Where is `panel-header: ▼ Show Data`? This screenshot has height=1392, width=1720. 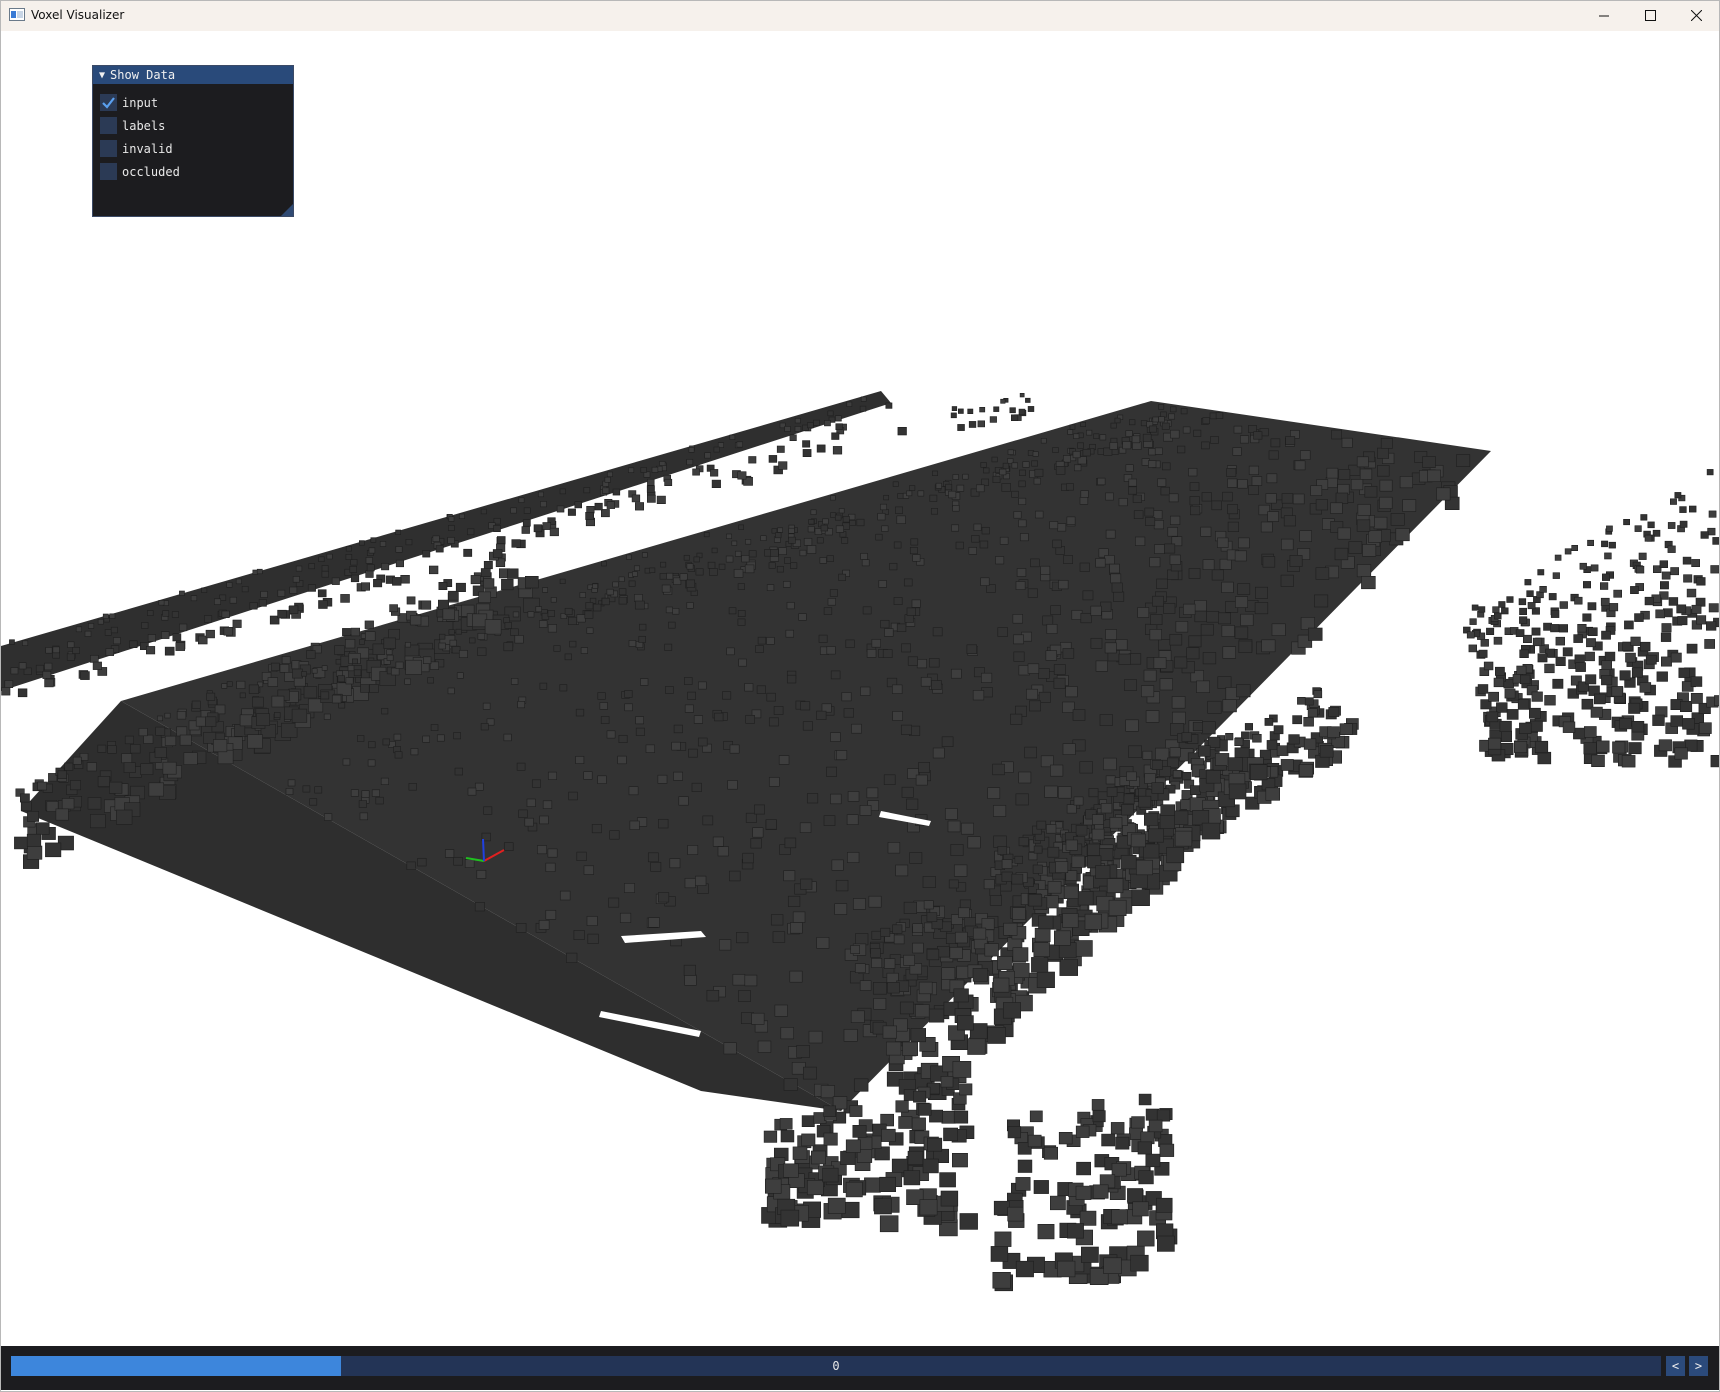 panel-header: ▼ Show Data is located at coordinates (193, 75).